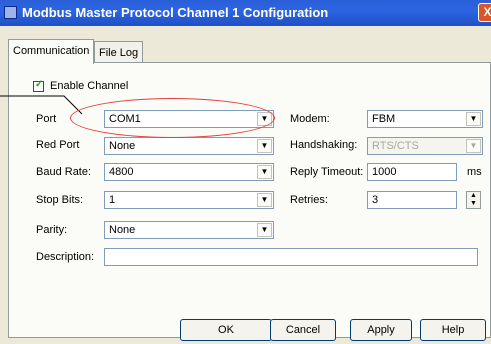 This screenshot has width=491, height=344. I want to click on tab-communication: Communication, so click(51, 51).